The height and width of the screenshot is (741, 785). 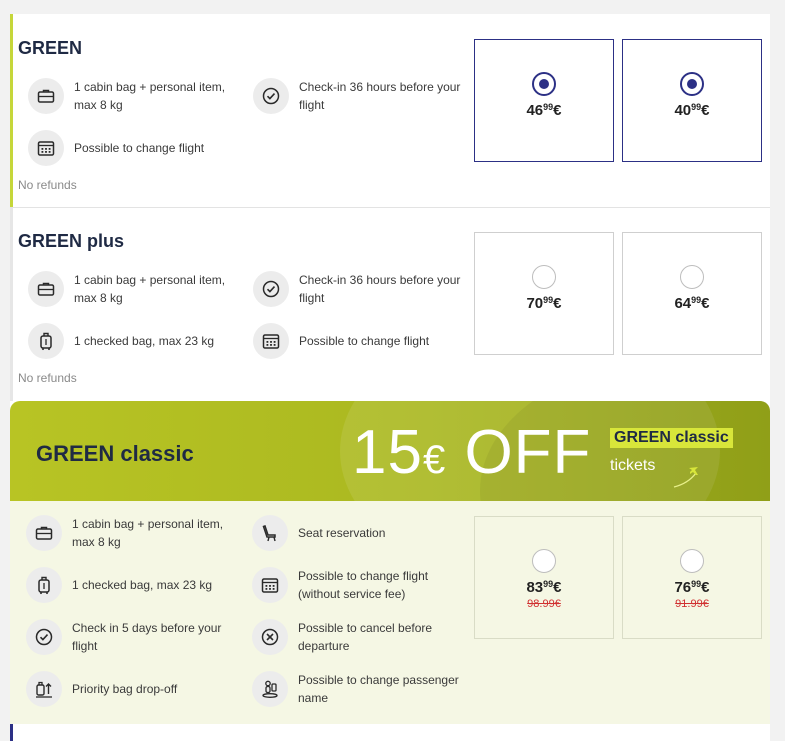 I want to click on divider, so click(x=390, y=207).